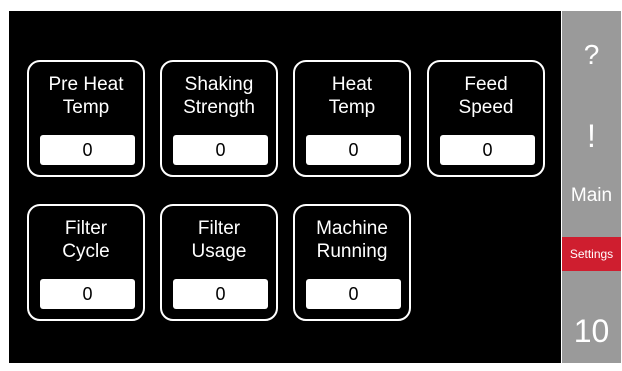 The height and width of the screenshot is (371, 622). I want to click on pre-heat-temp-value: 0, so click(87, 150).